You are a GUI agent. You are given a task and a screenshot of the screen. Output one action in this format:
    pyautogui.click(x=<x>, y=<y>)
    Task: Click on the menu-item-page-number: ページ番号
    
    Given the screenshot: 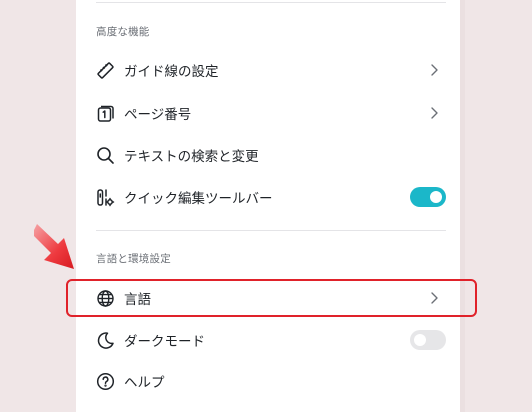 What is the action you would take?
    pyautogui.click(x=268, y=113)
    